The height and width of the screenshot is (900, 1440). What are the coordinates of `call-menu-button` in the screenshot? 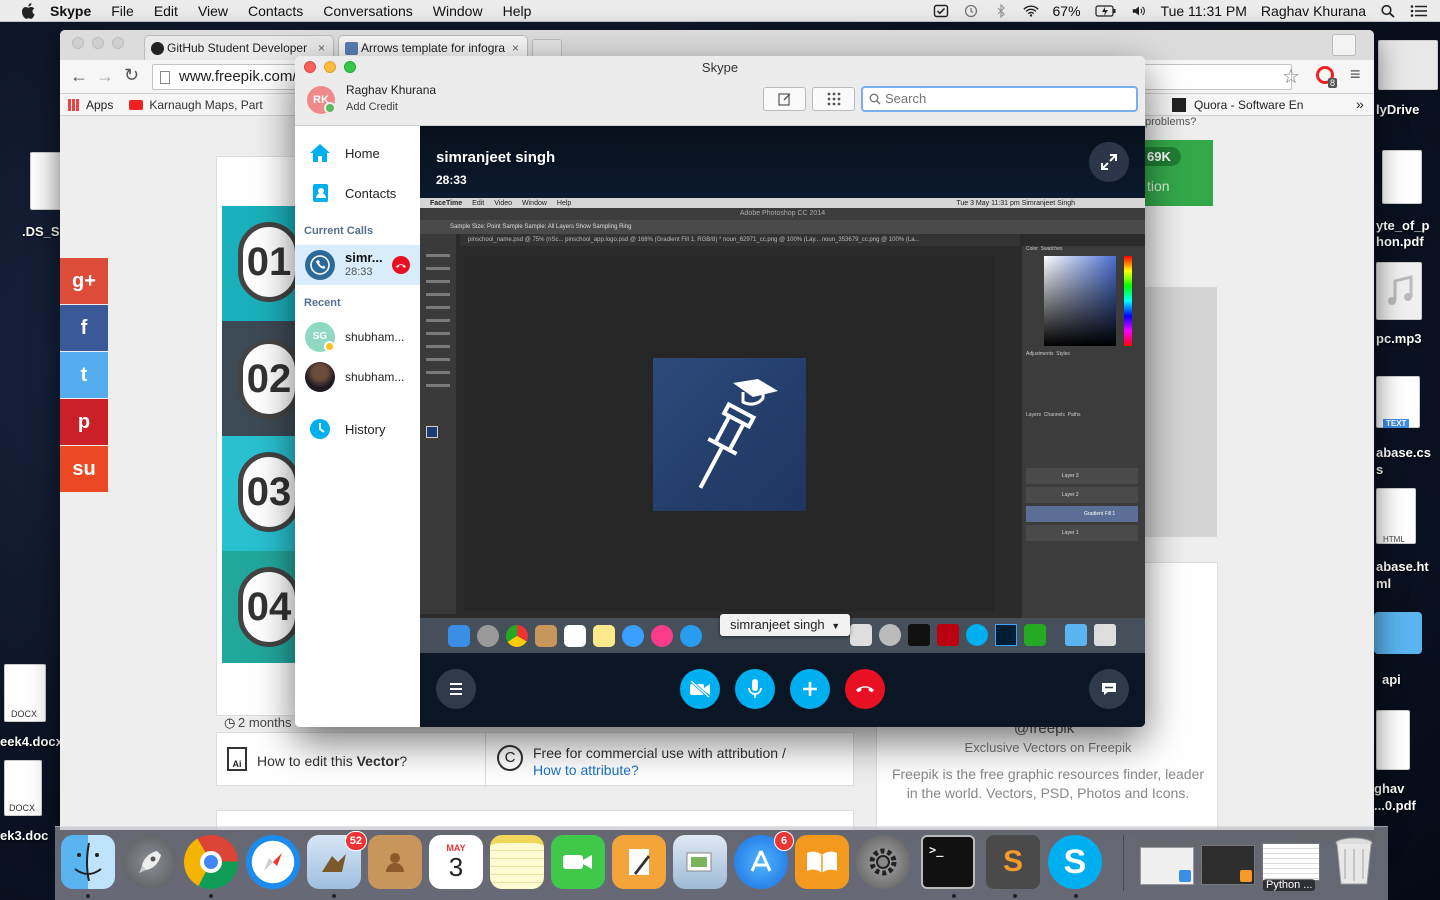 It's located at (456, 689).